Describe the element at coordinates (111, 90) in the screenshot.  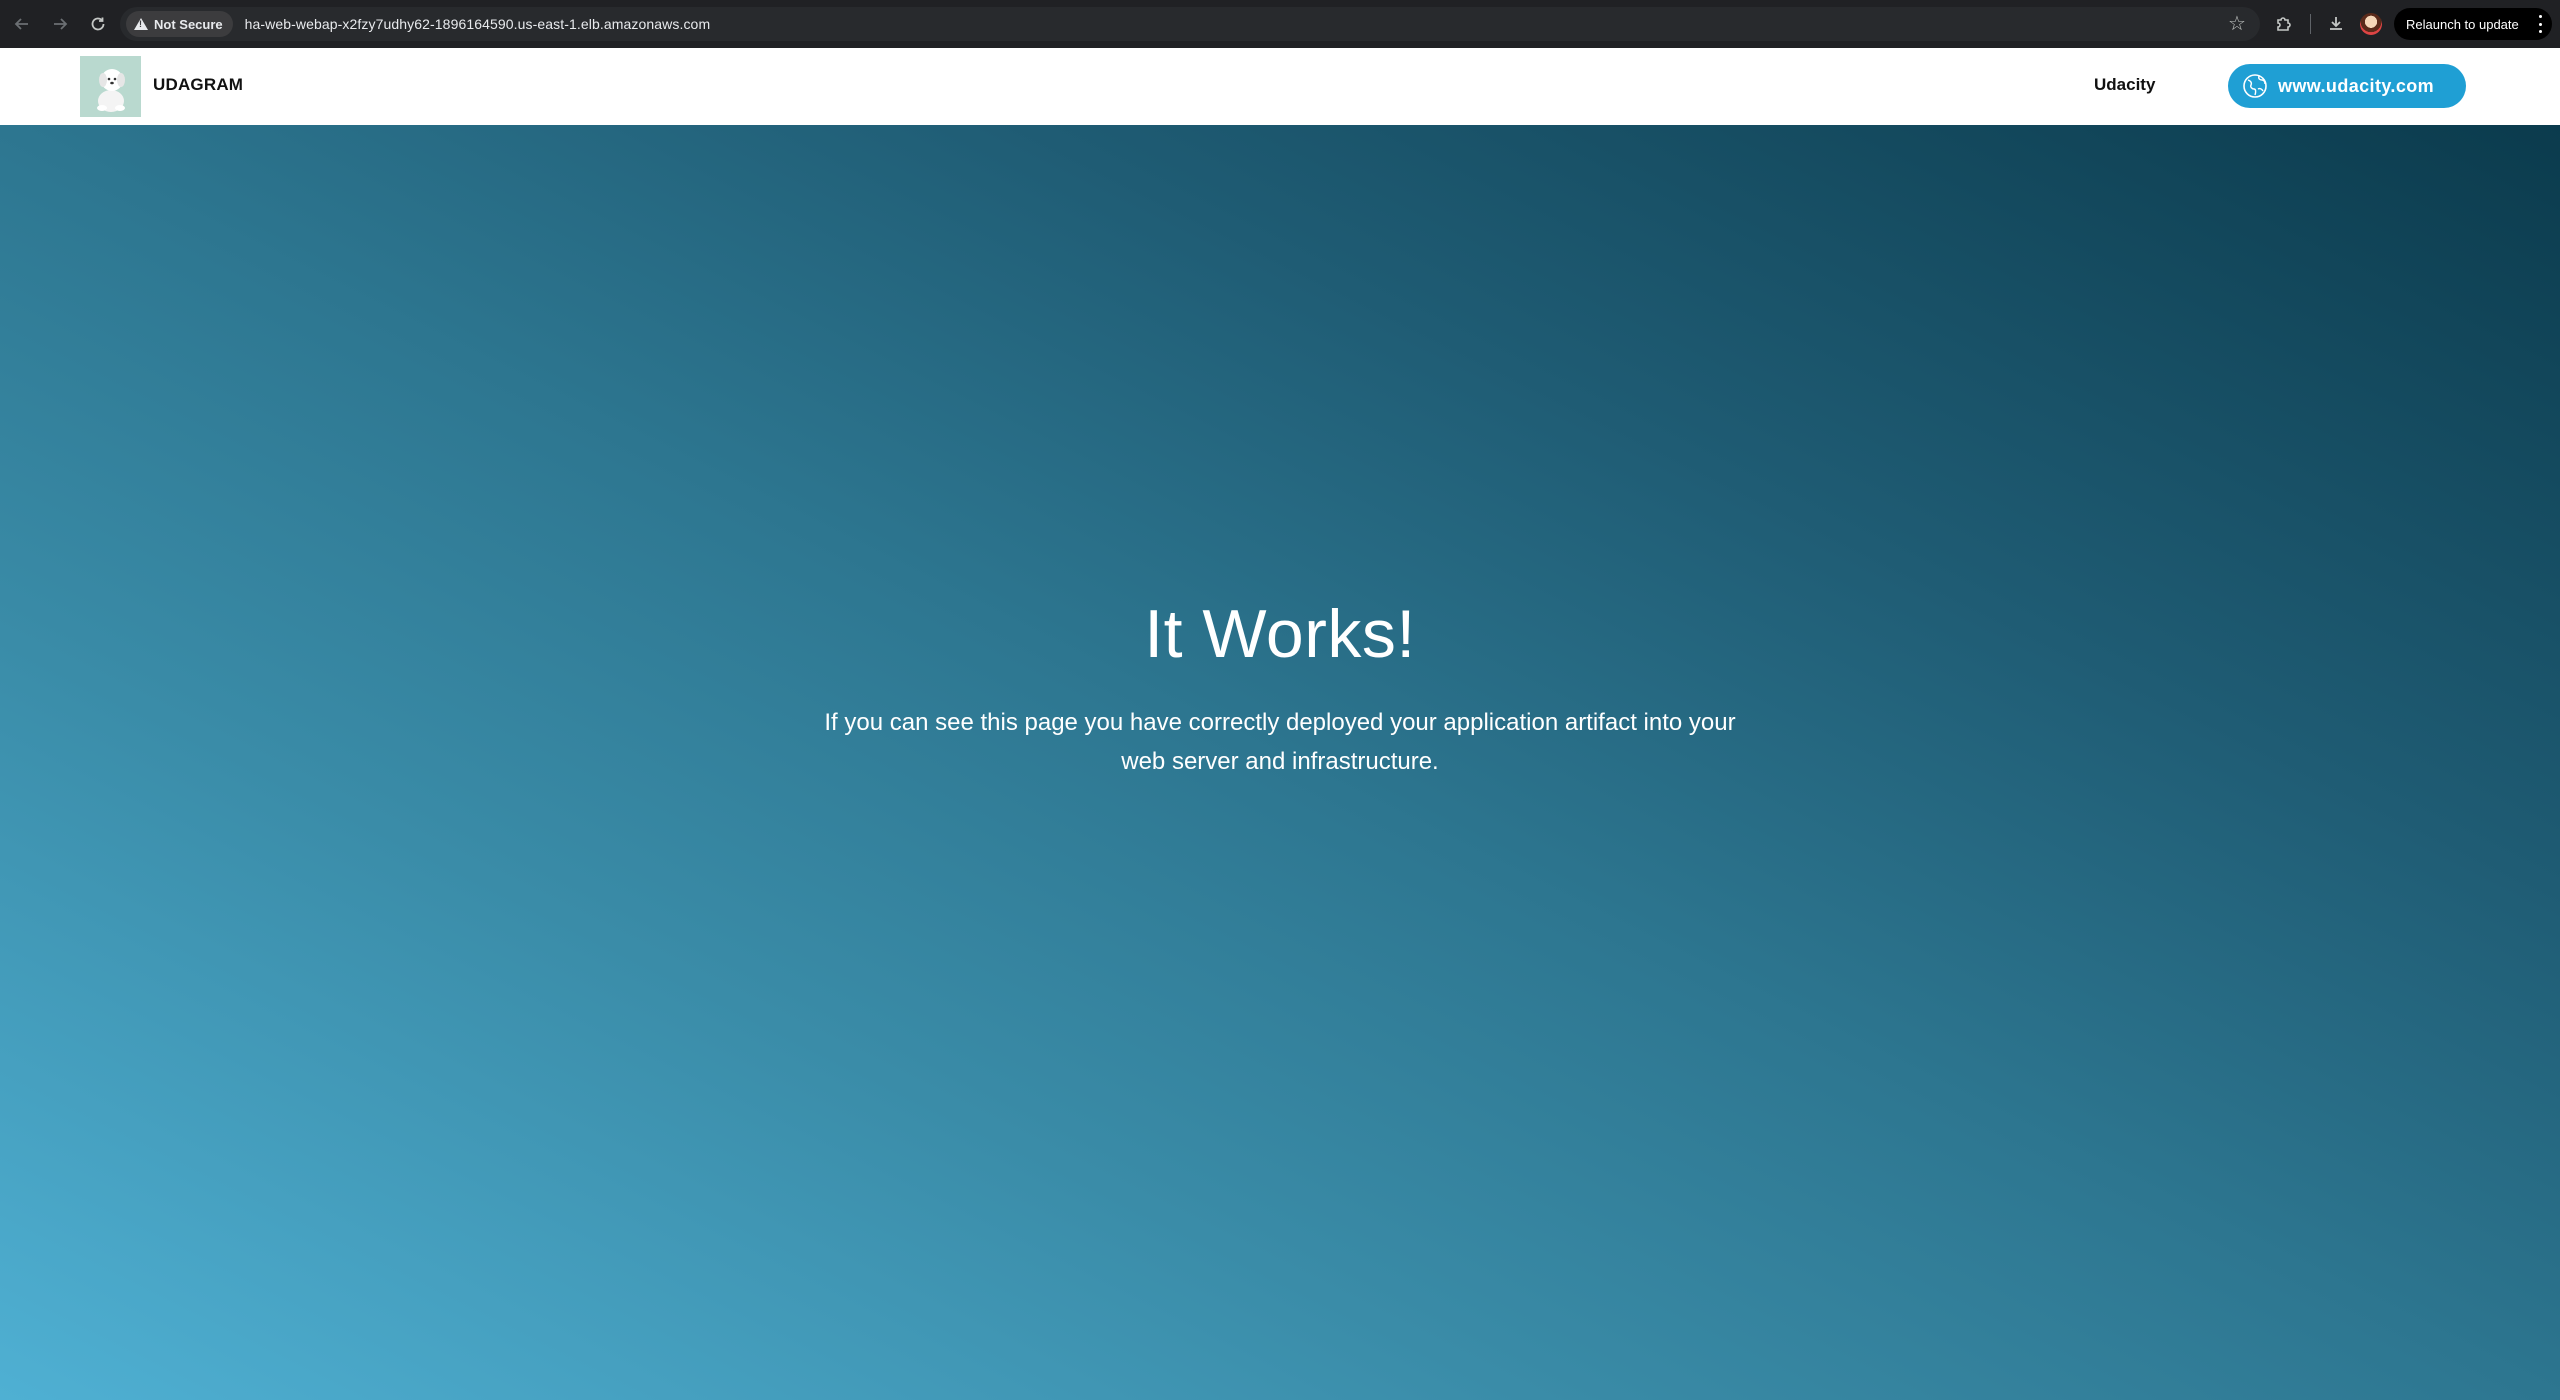
I see `dog-logo-icon` at that location.